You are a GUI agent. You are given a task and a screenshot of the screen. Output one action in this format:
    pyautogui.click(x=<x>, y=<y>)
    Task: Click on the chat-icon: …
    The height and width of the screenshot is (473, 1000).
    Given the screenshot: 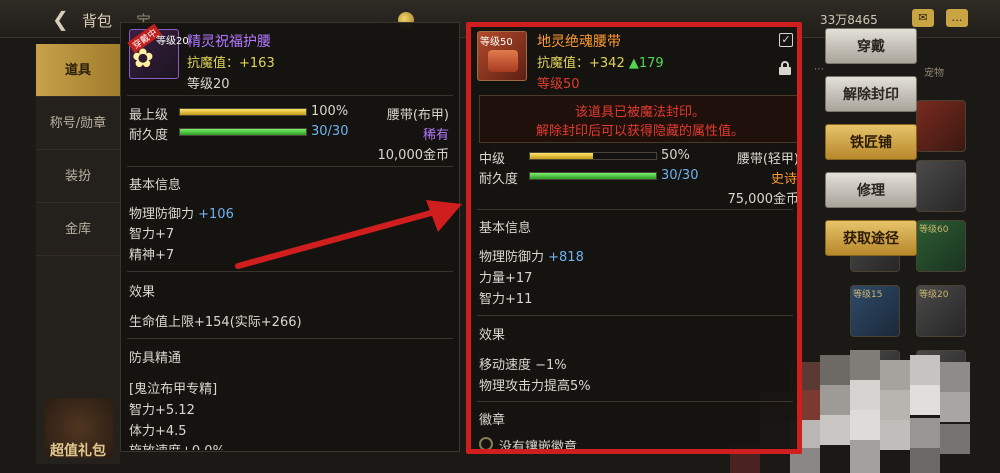 What is the action you would take?
    pyautogui.click(x=957, y=18)
    